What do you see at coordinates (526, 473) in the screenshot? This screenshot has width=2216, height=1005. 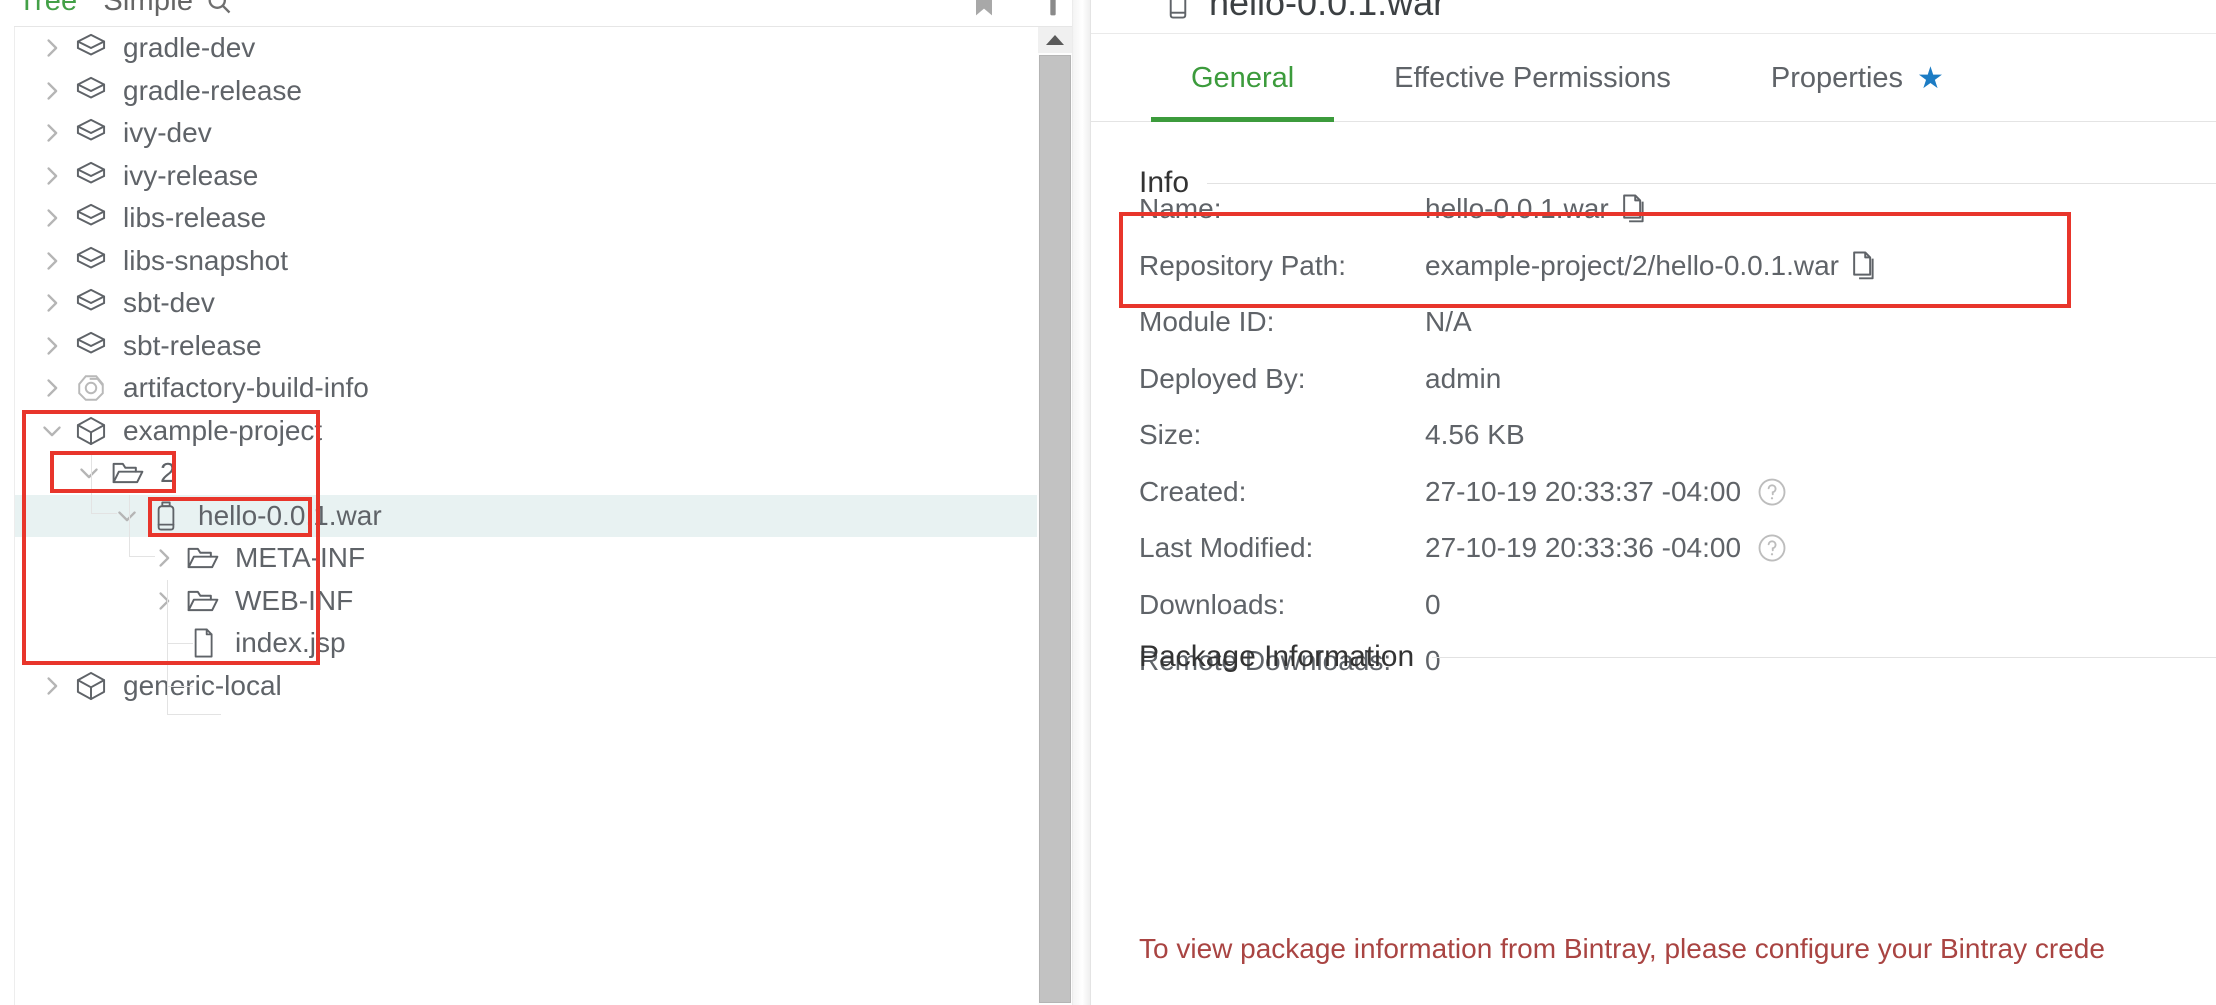 I see `tree-node-2: 2` at bounding box center [526, 473].